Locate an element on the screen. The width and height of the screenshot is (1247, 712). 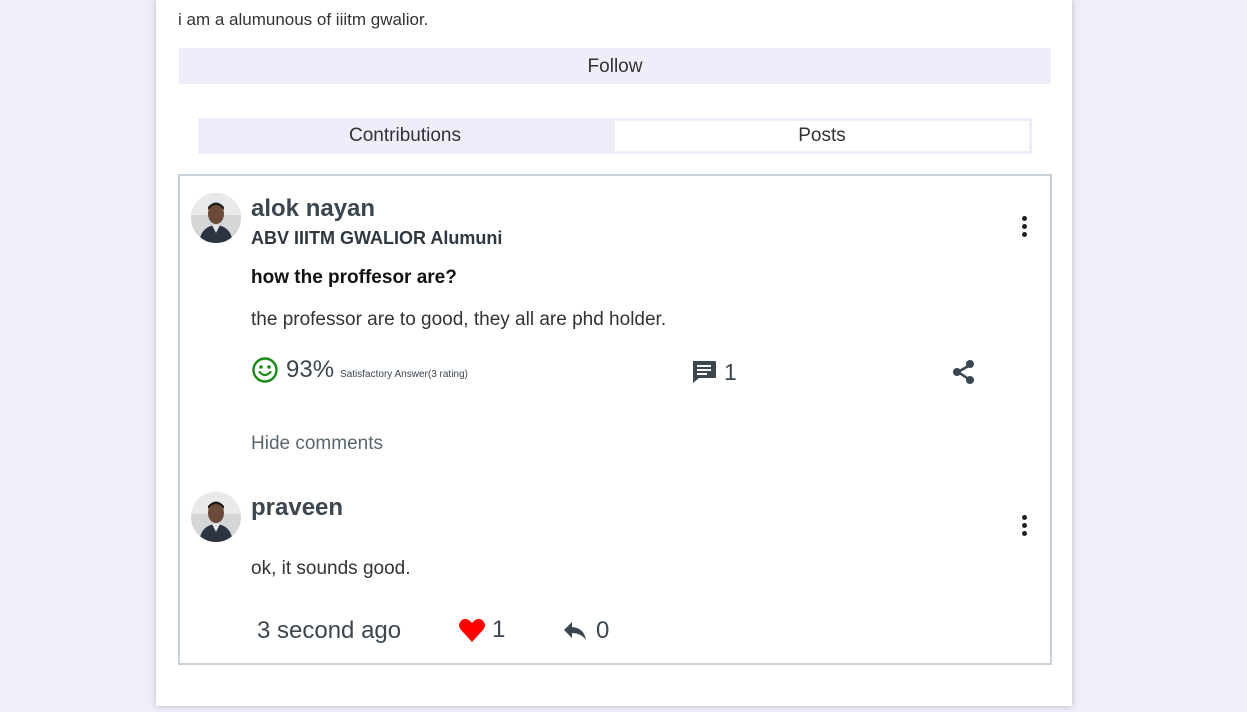
heart-icon is located at coordinates (472, 630).